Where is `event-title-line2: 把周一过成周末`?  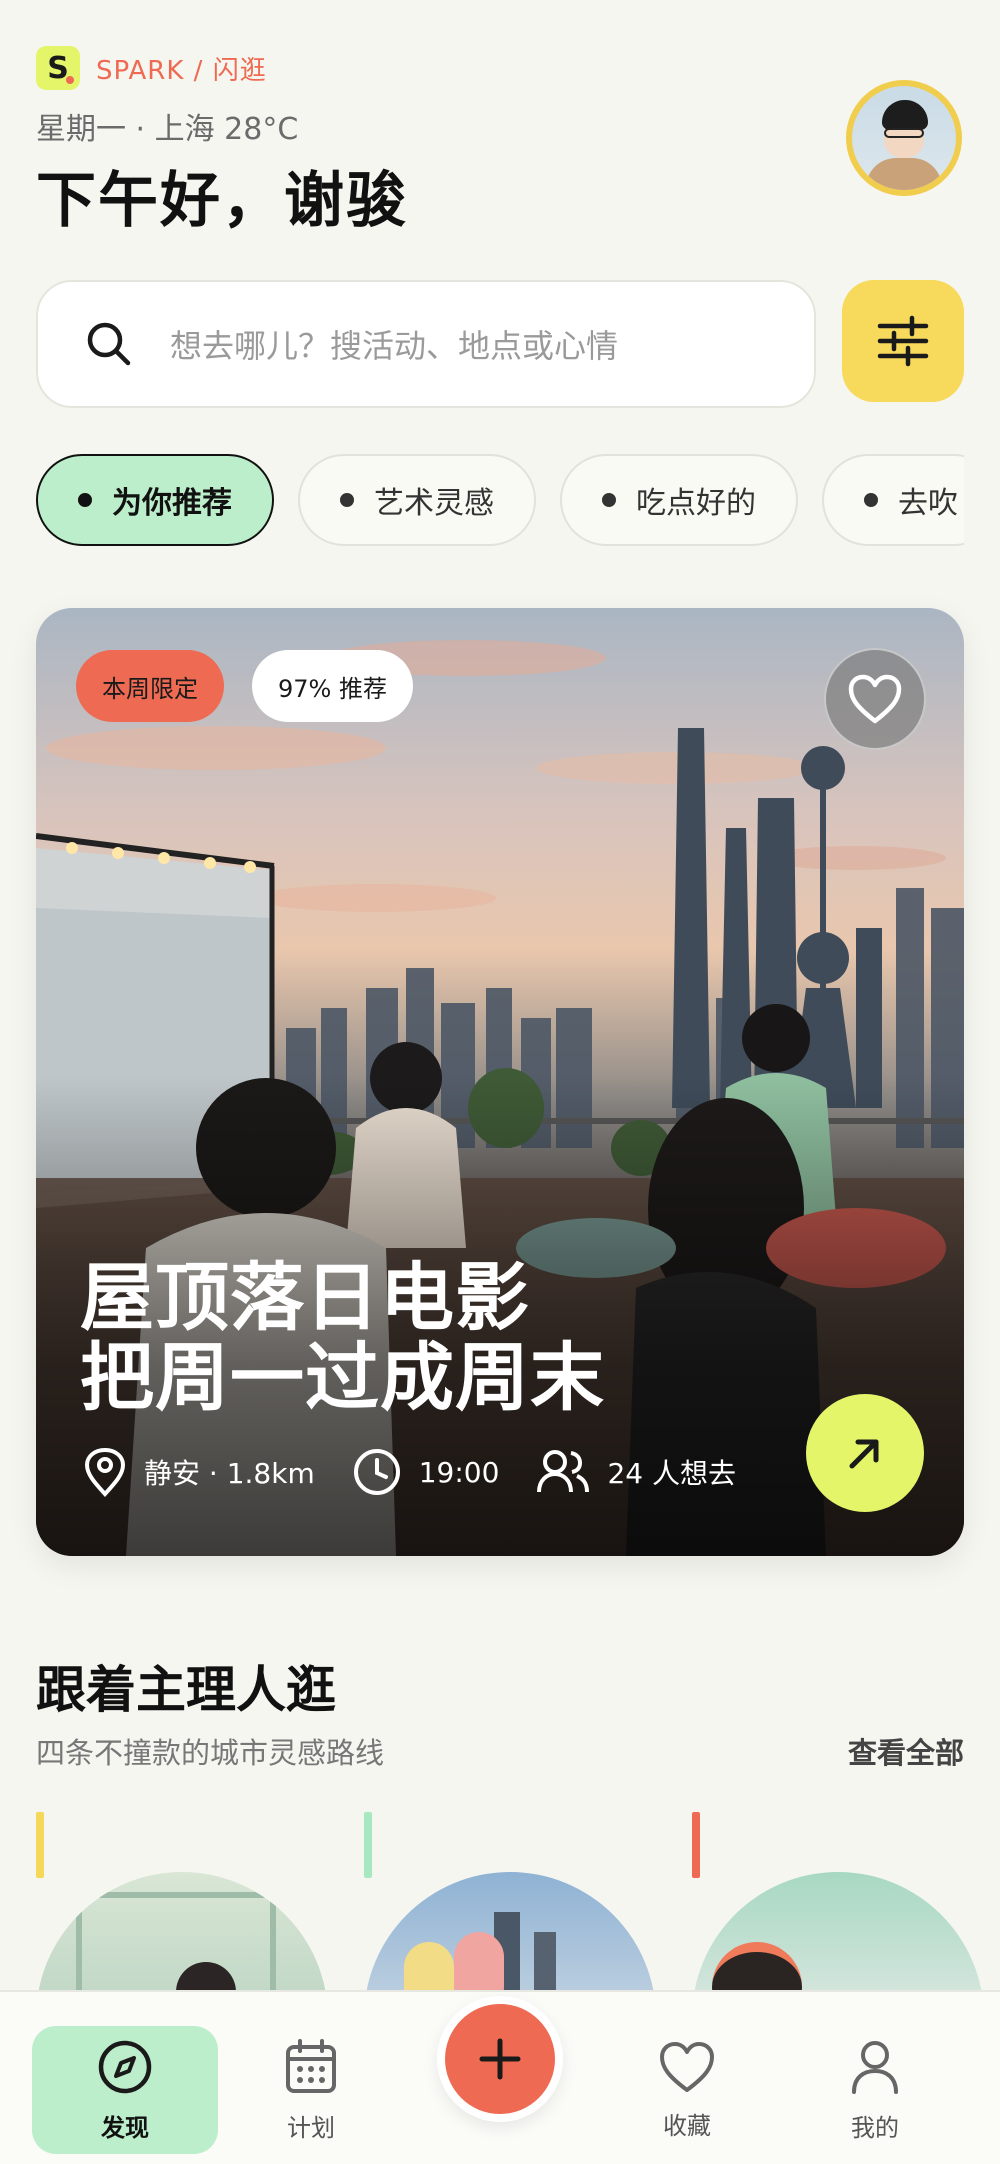 event-title-line2: 把周一过成周末 is located at coordinates (342, 1378).